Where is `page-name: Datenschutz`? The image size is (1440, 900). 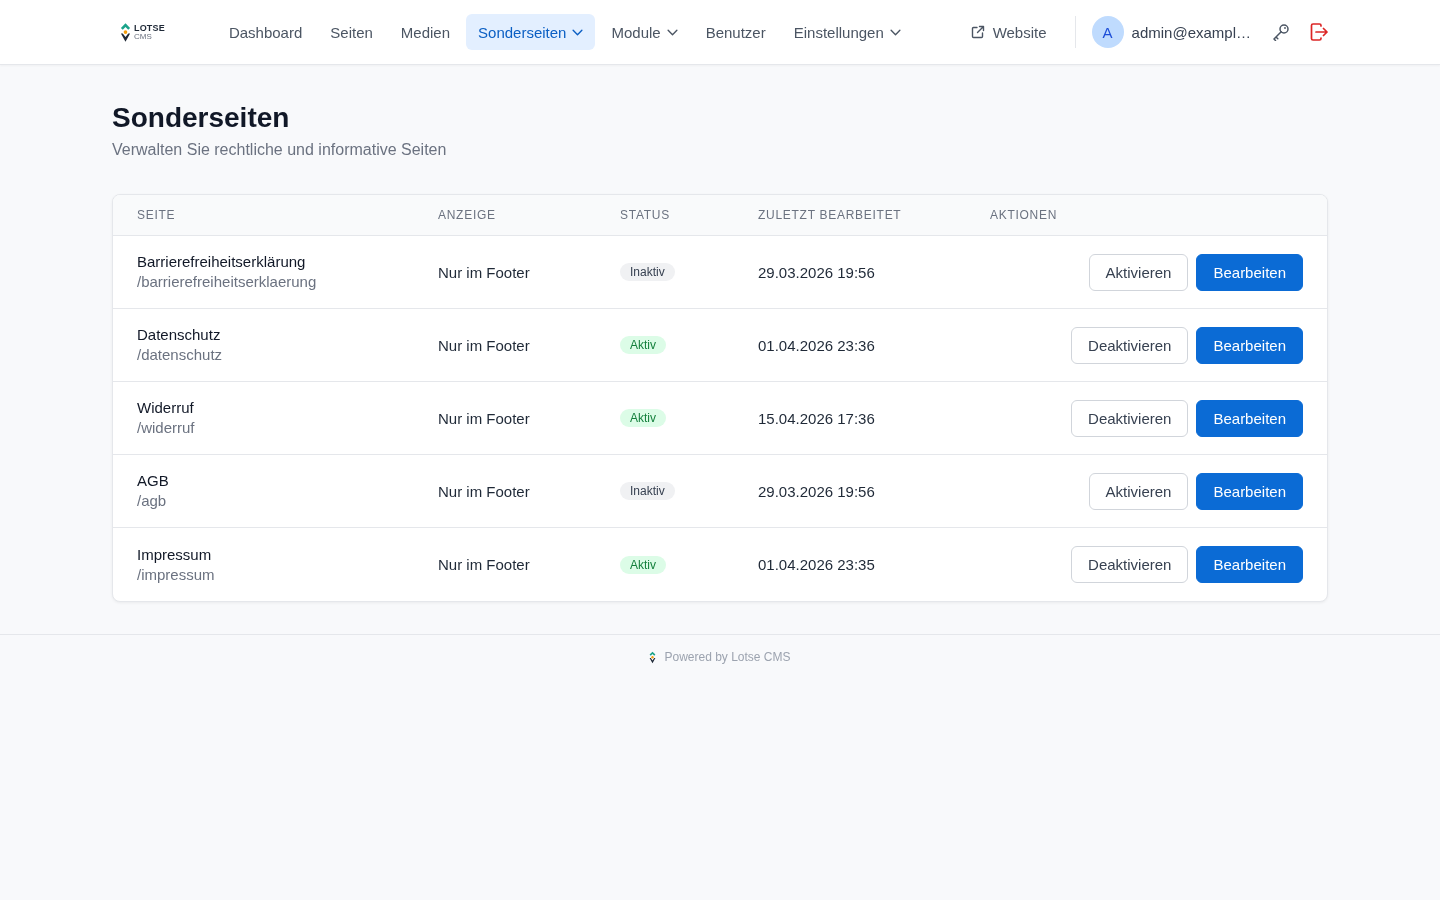
page-name: Datenschutz is located at coordinates (179, 335).